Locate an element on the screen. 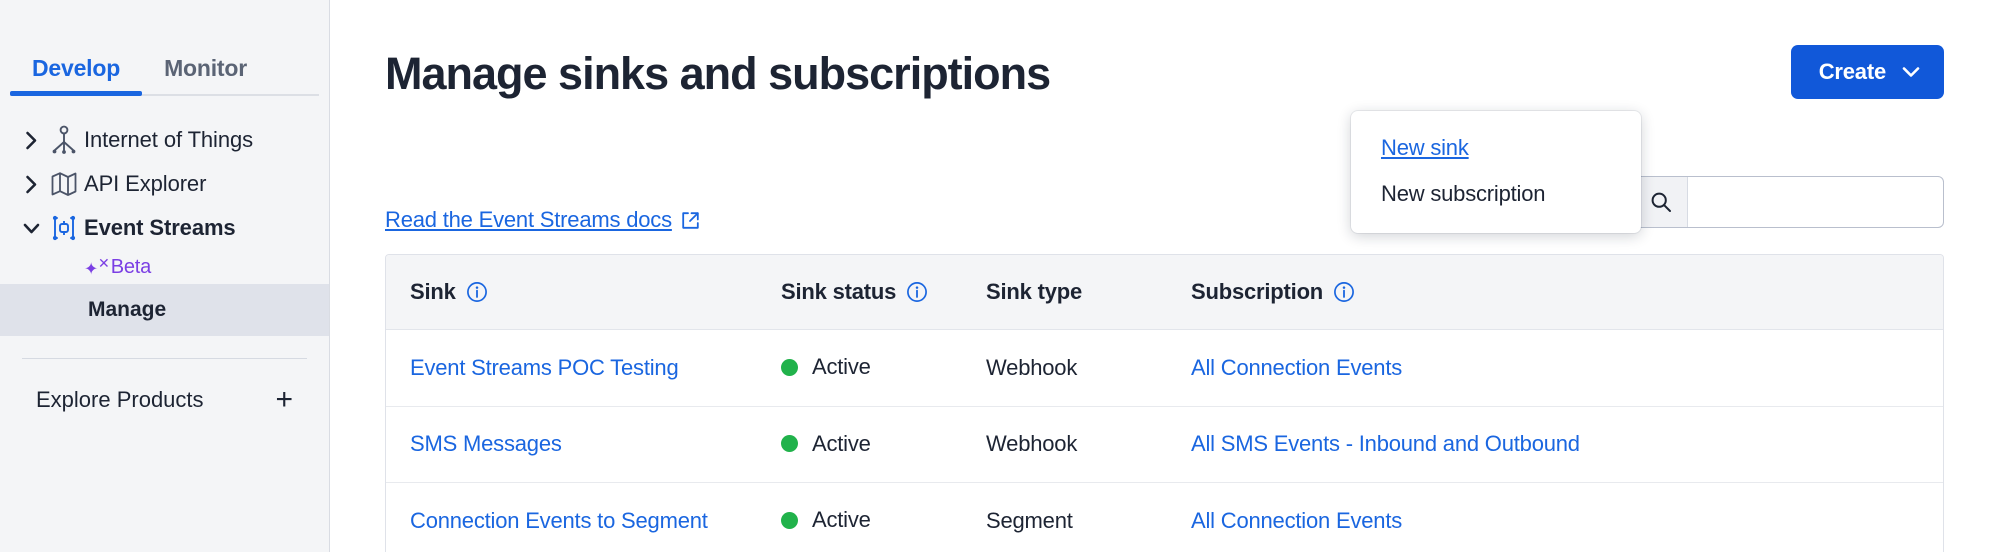  tab-develop: Develop is located at coordinates (76, 75).